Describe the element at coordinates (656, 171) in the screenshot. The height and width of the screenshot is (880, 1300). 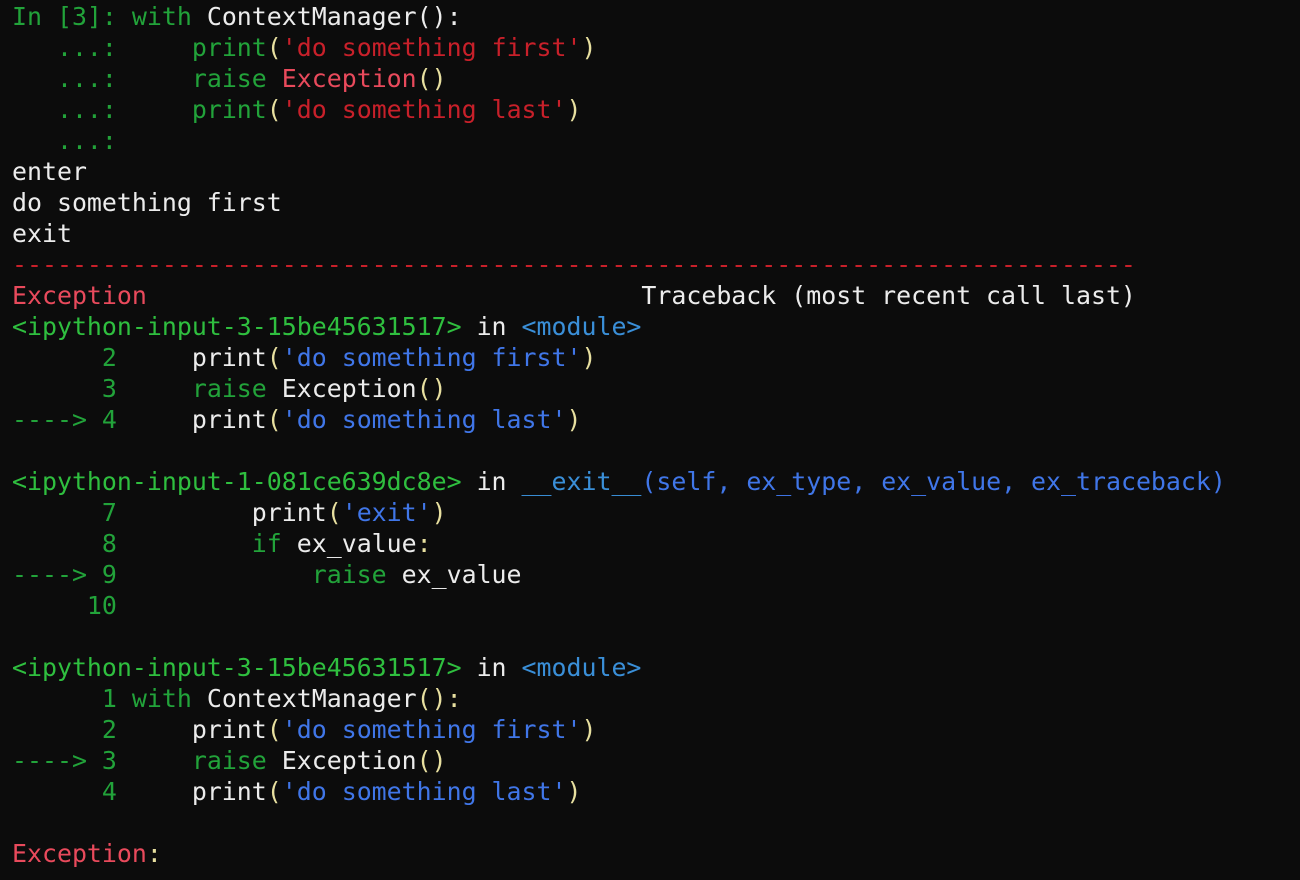
I see `terminal-line: enter` at that location.